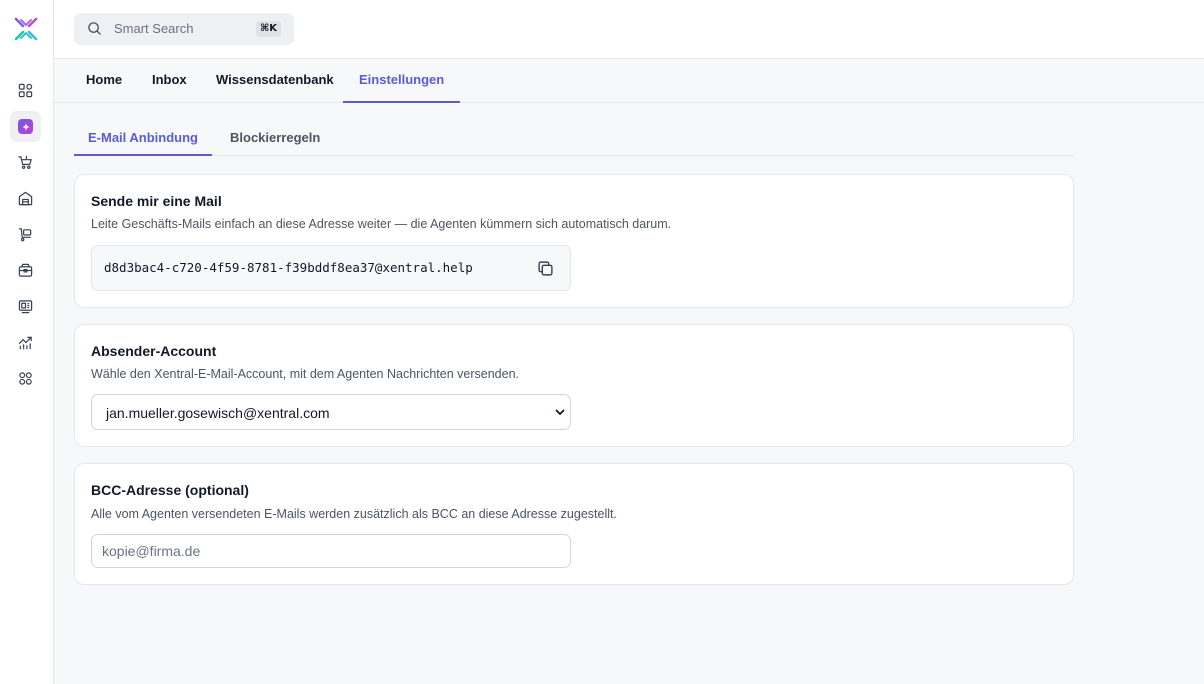 The image size is (1204, 684). I want to click on pos-terminal-icon, so click(25, 306).